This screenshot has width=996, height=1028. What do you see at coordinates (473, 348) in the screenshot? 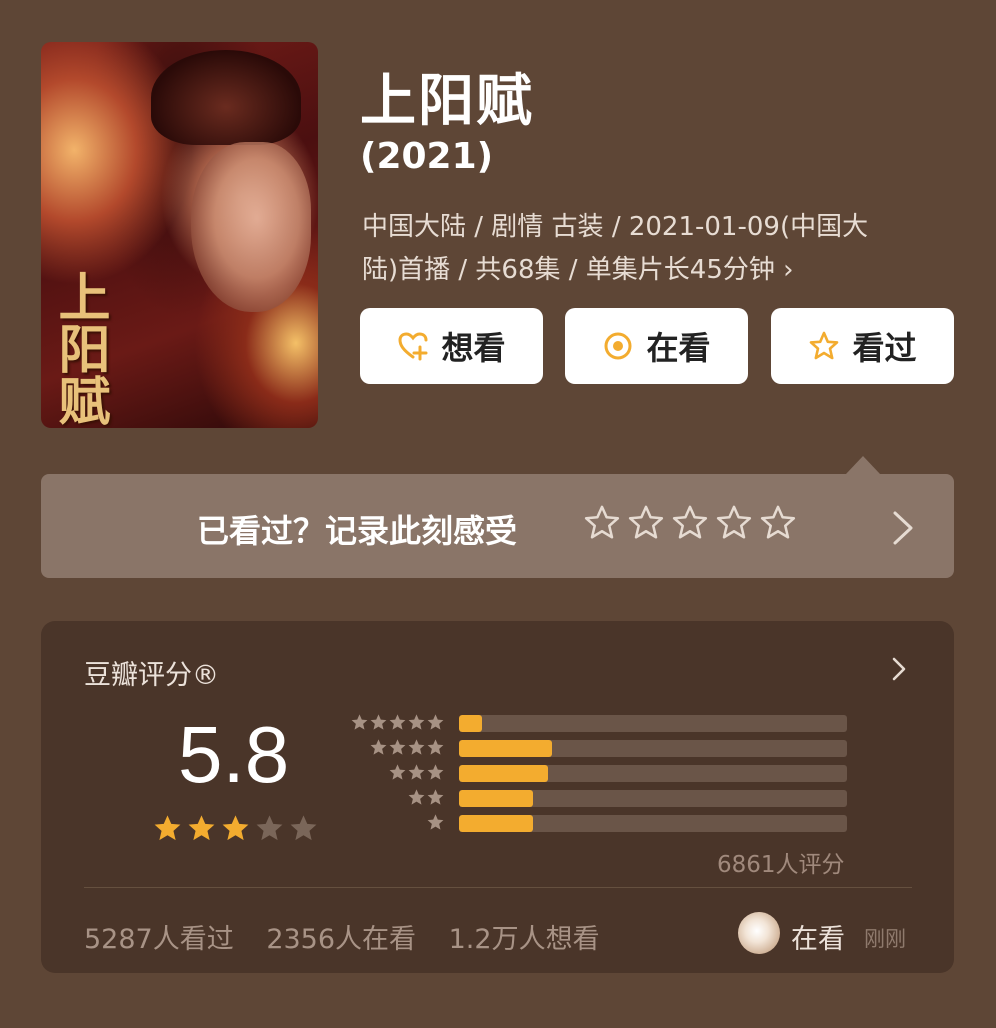
I see `want-to-watch-label: 想看` at bounding box center [473, 348].